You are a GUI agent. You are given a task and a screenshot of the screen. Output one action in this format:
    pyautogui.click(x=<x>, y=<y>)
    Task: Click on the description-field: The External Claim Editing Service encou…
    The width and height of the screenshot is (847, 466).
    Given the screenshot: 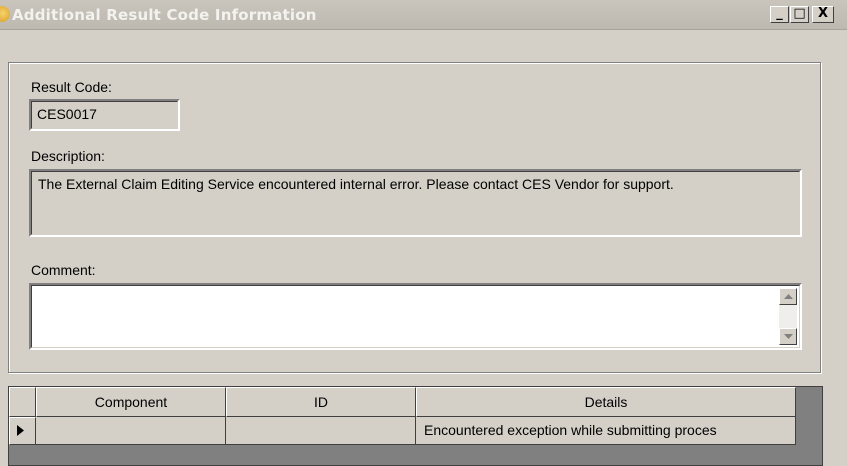 What is the action you would take?
    pyautogui.click(x=415, y=203)
    